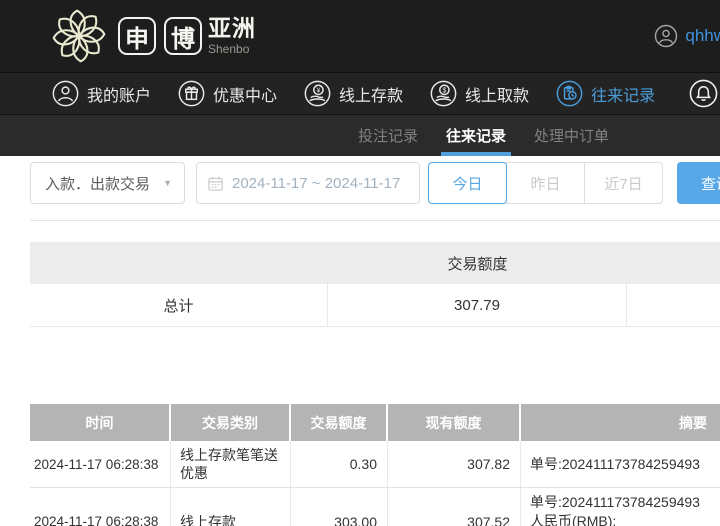  I want to click on calendar-icon, so click(215, 183).